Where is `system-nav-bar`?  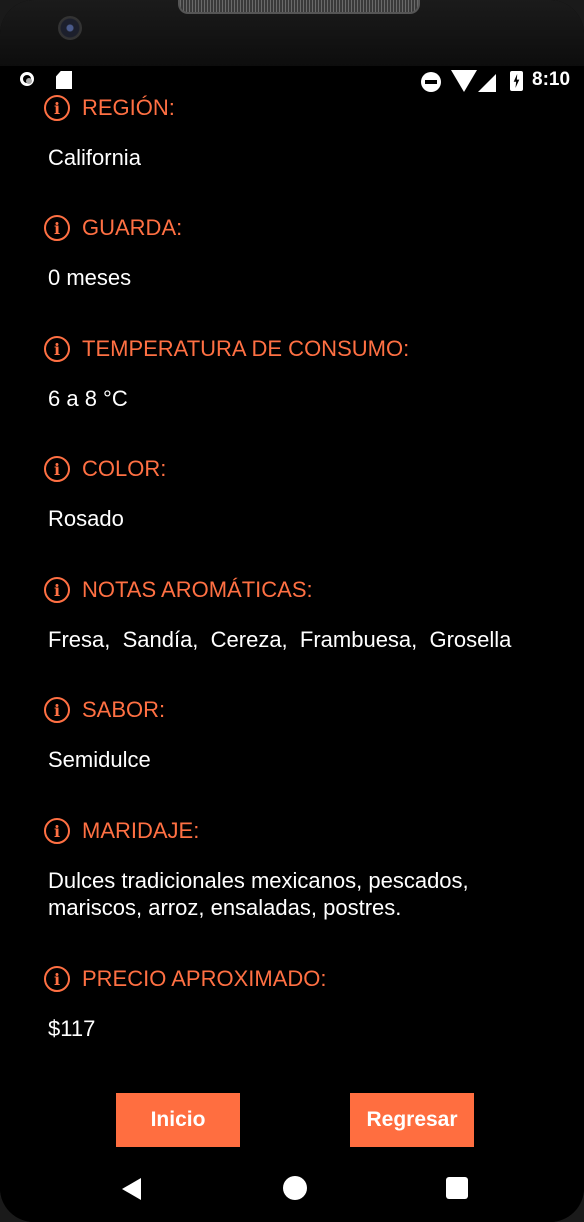
system-nav-bar is located at coordinates (292, 1191).